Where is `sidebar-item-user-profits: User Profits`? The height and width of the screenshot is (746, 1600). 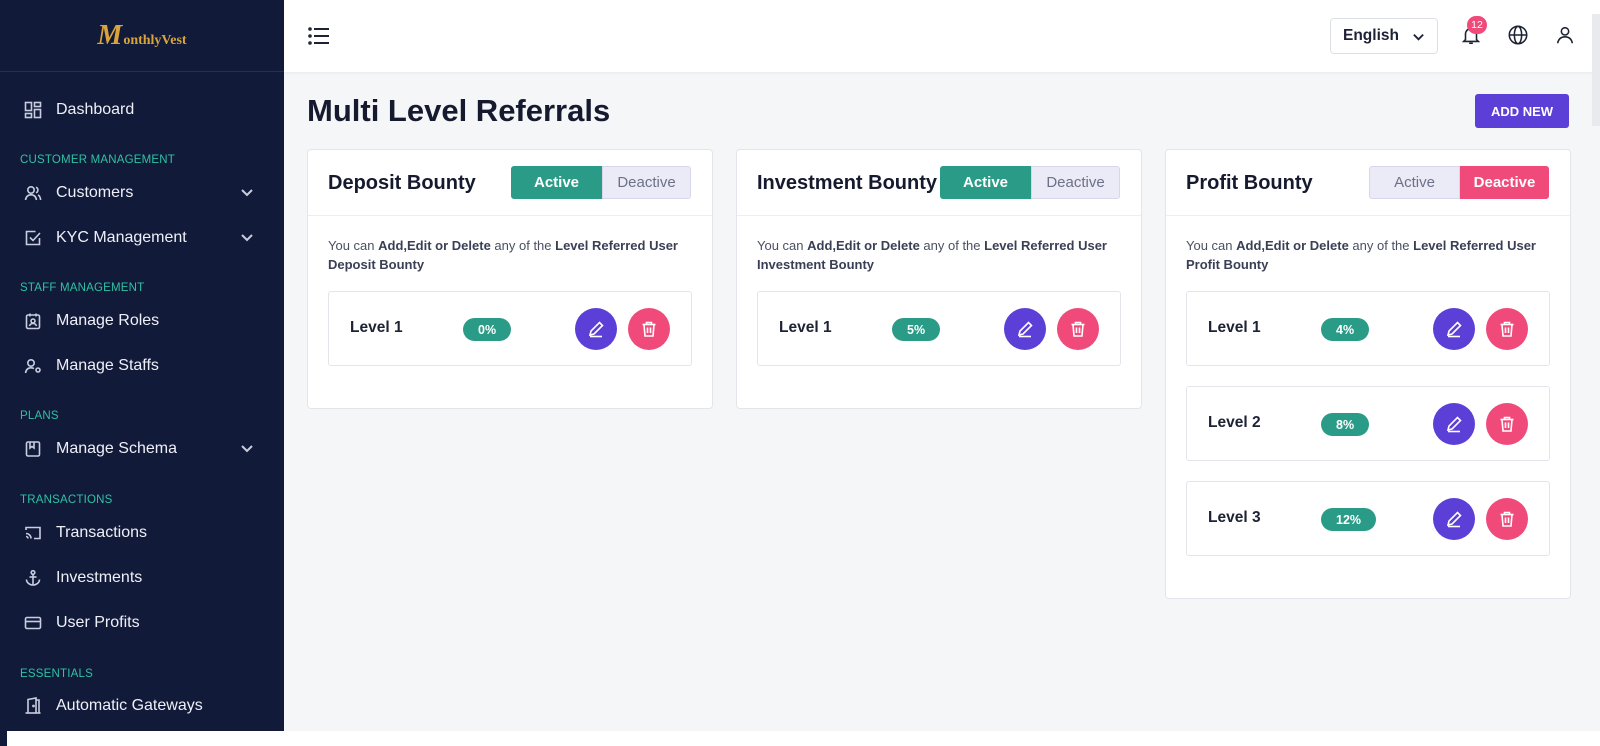 sidebar-item-user-profits: User Profits is located at coordinates (142, 623).